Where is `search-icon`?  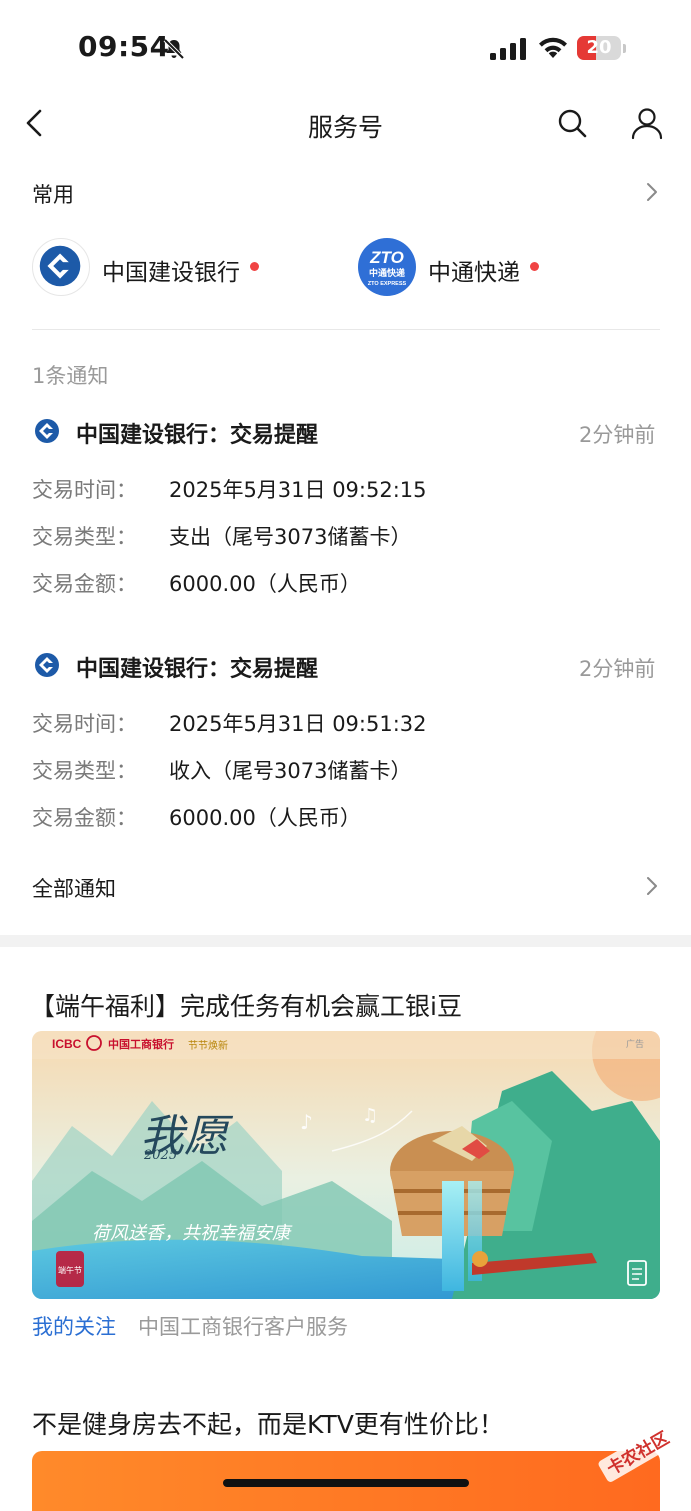 search-icon is located at coordinates (572, 123).